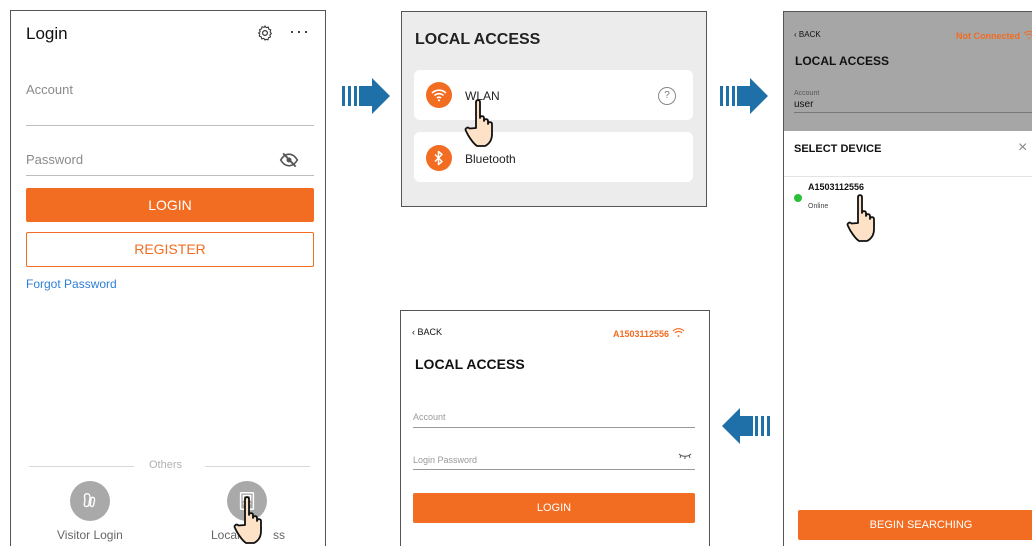 The width and height of the screenshot is (1032, 546). I want to click on bluetooth-label: Bluetooth, so click(490, 159).